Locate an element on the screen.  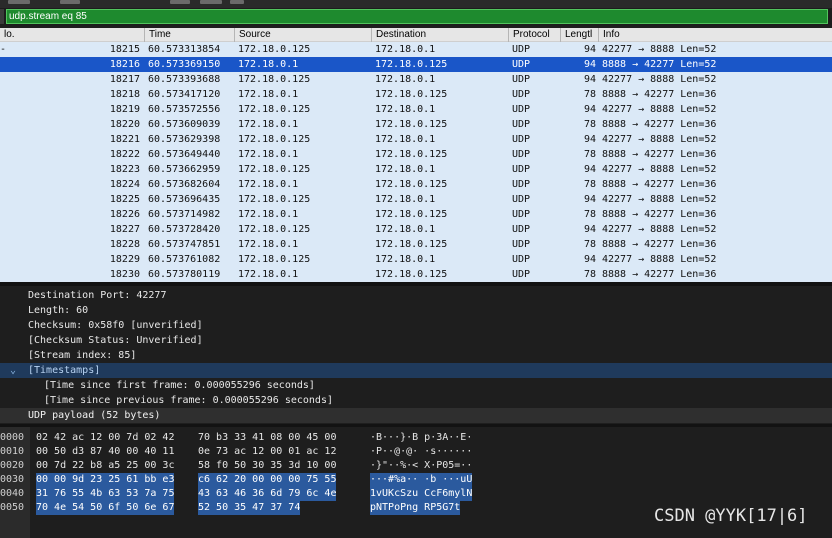
packet-time: 60.573780119 is located at coordinates (184, 274).